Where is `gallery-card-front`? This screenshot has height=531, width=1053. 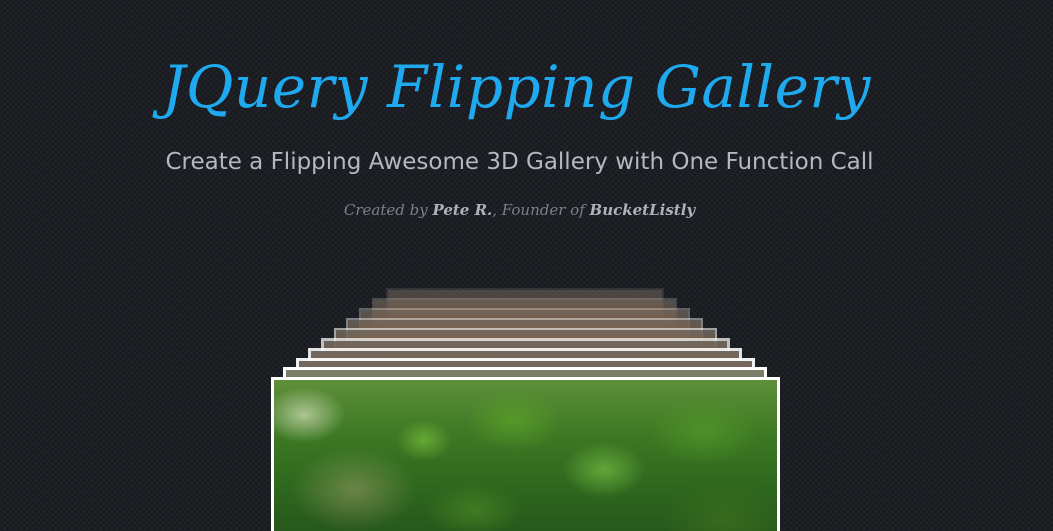 gallery-card-front is located at coordinates (525, 454).